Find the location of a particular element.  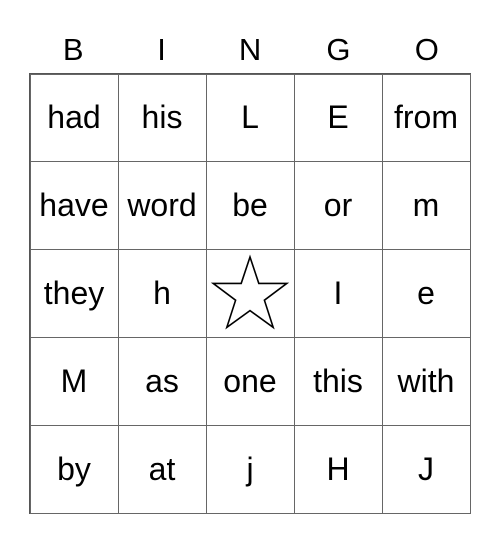

bingo-cell: as is located at coordinates (162, 381).